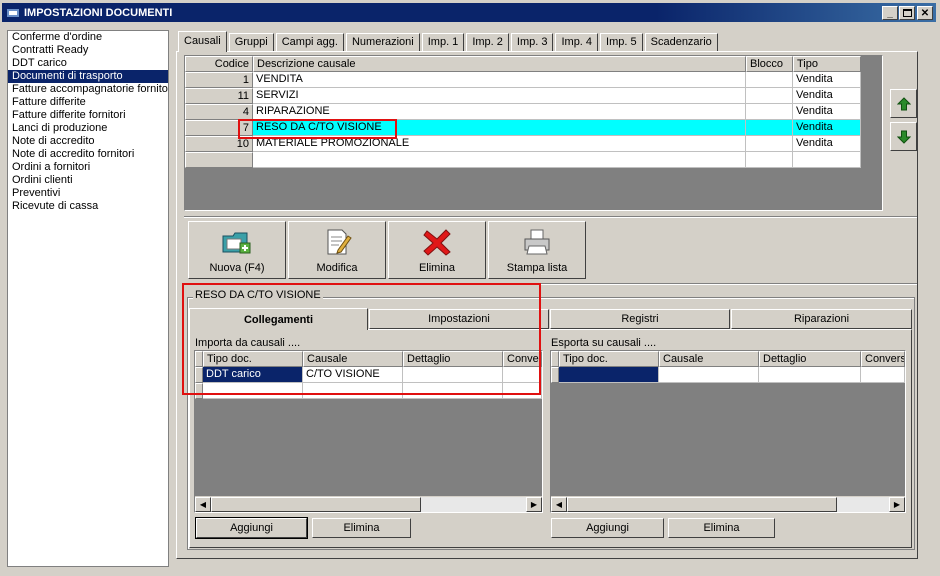 Image resolution: width=940 pixels, height=576 pixels. Describe the element at coordinates (550, 217) in the screenshot. I see `separator` at that location.